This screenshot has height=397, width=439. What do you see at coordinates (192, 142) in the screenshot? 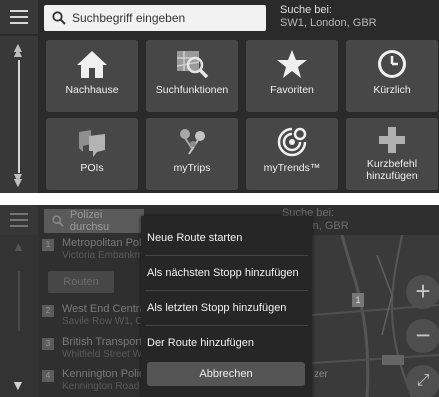
I see `pins-icon` at bounding box center [192, 142].